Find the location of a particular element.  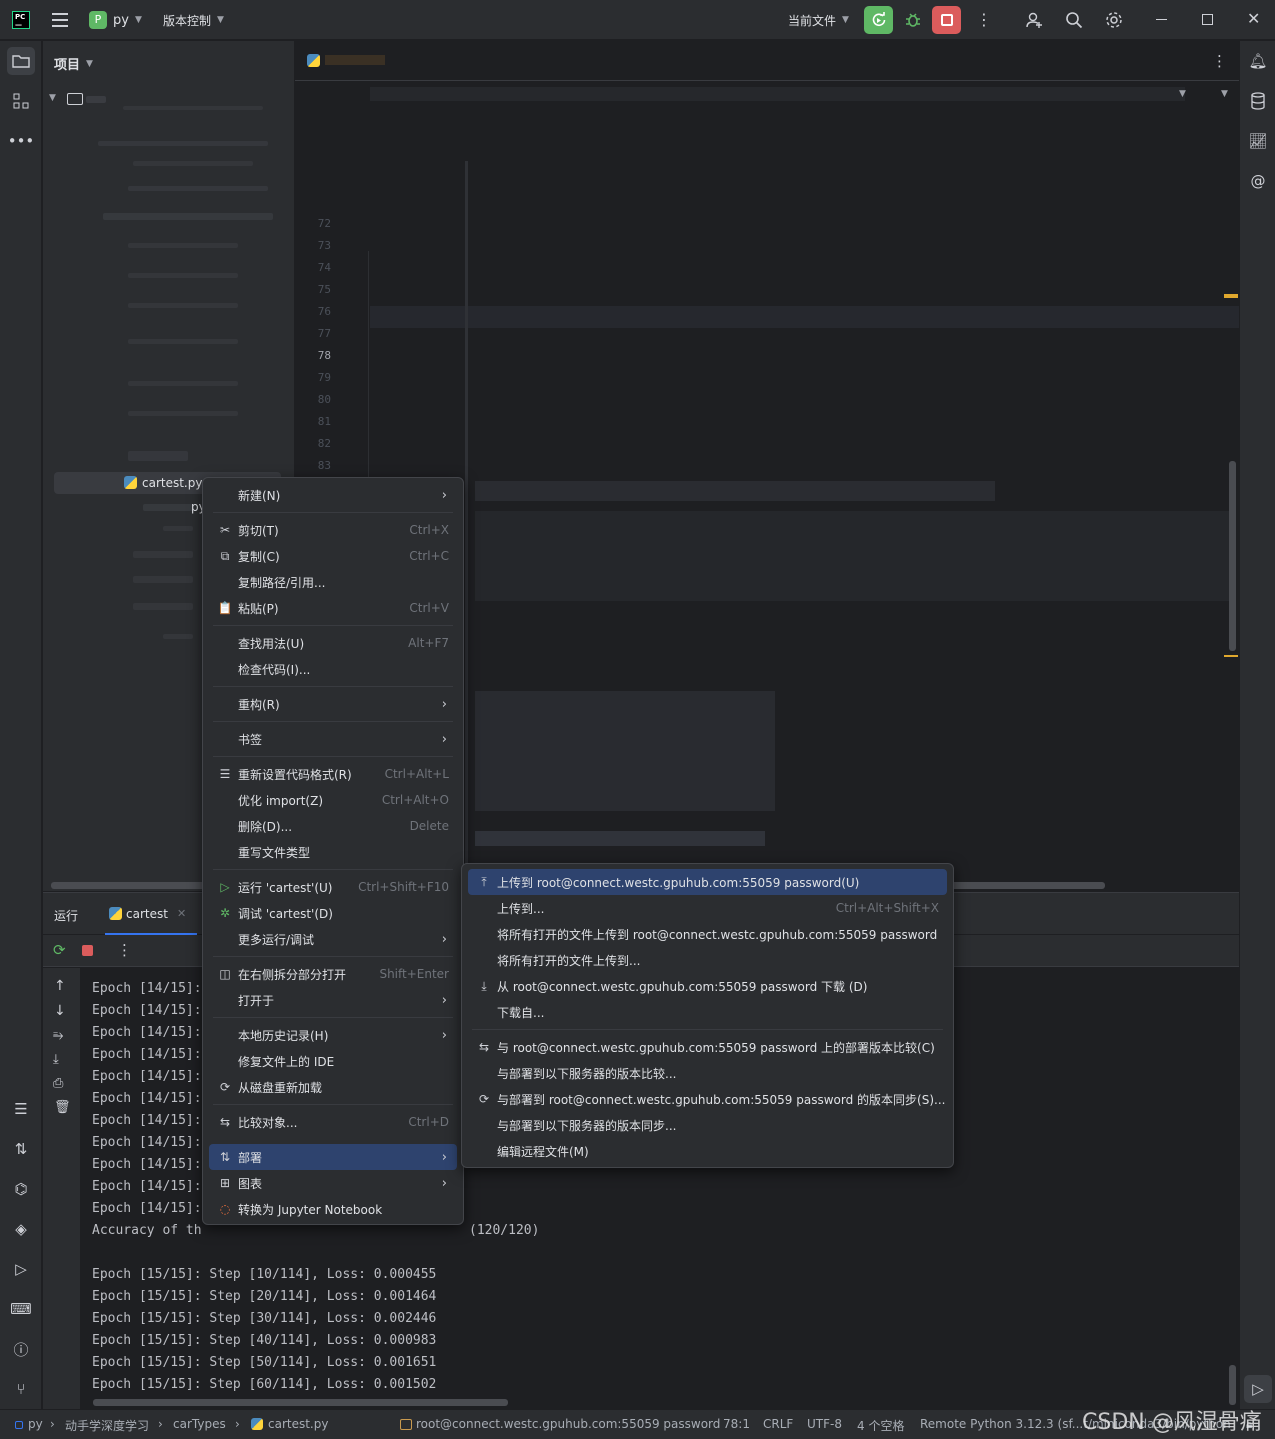

more-tools-icon: ••• is located at coordinates (21, 141).